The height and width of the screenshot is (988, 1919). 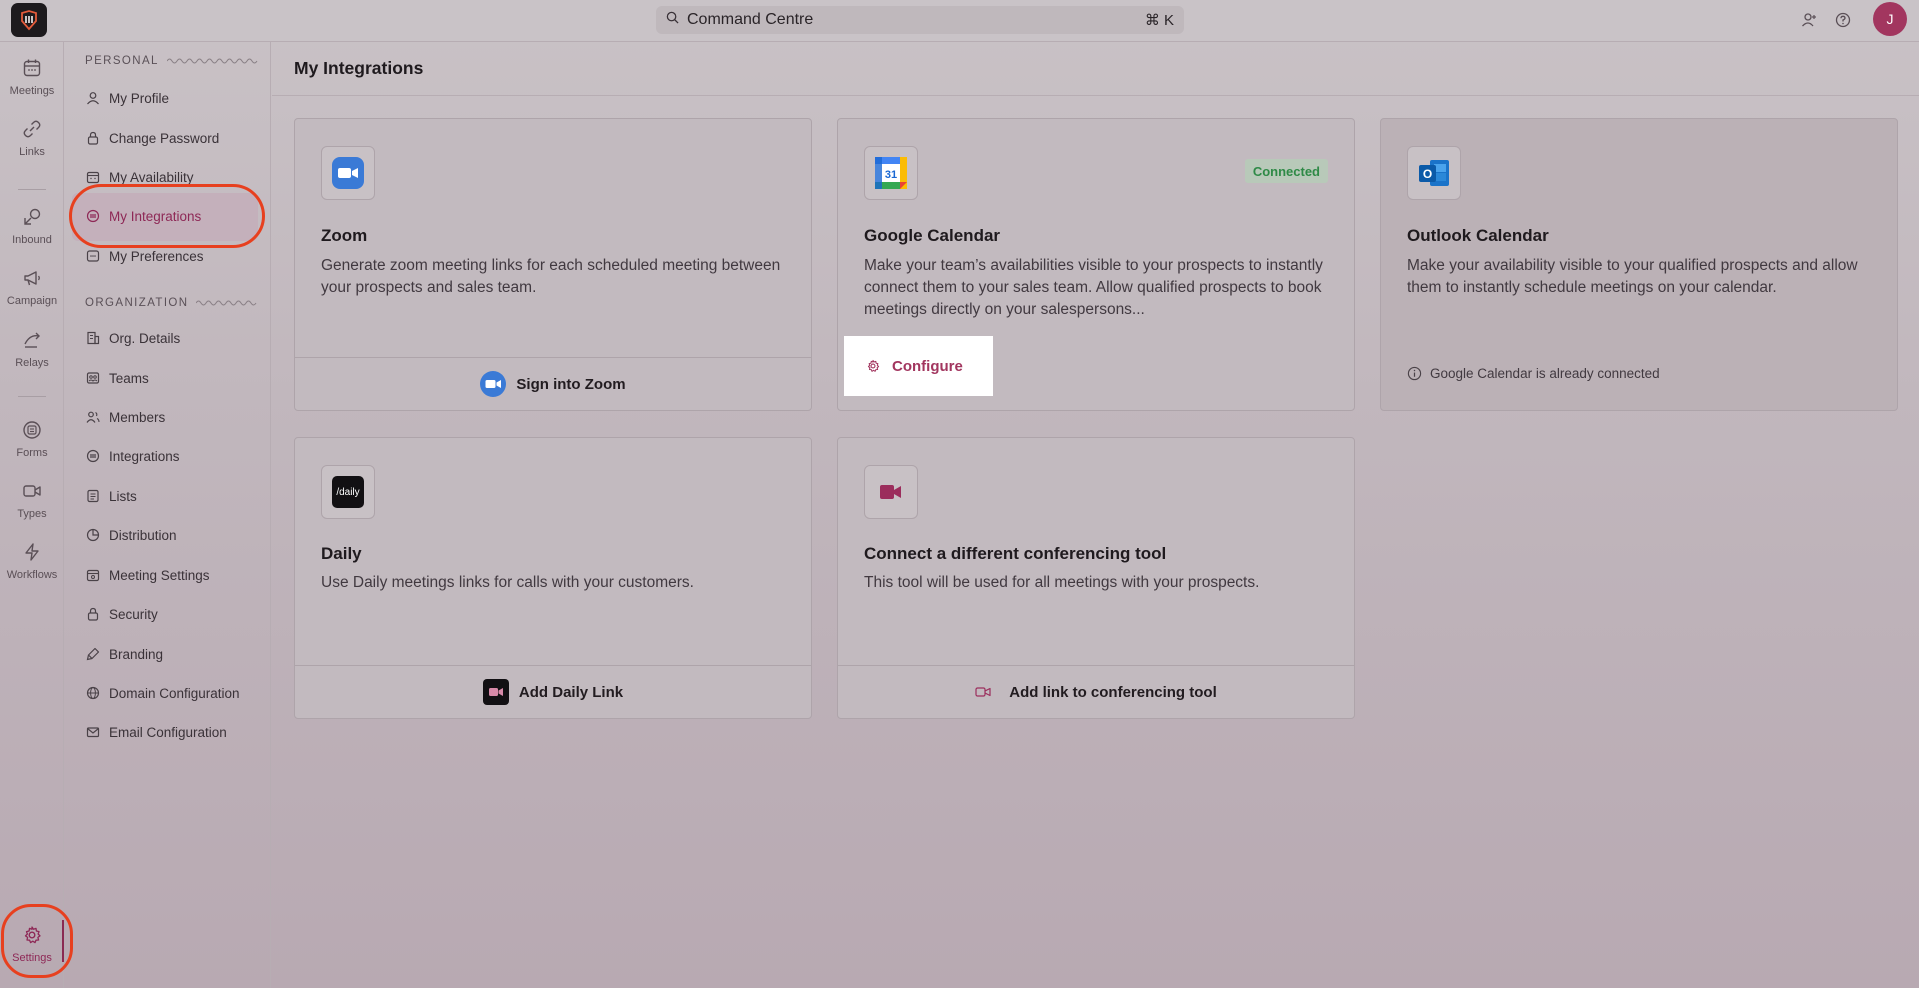 I want to click on nav-label: Members, so click(x=137, y=417).